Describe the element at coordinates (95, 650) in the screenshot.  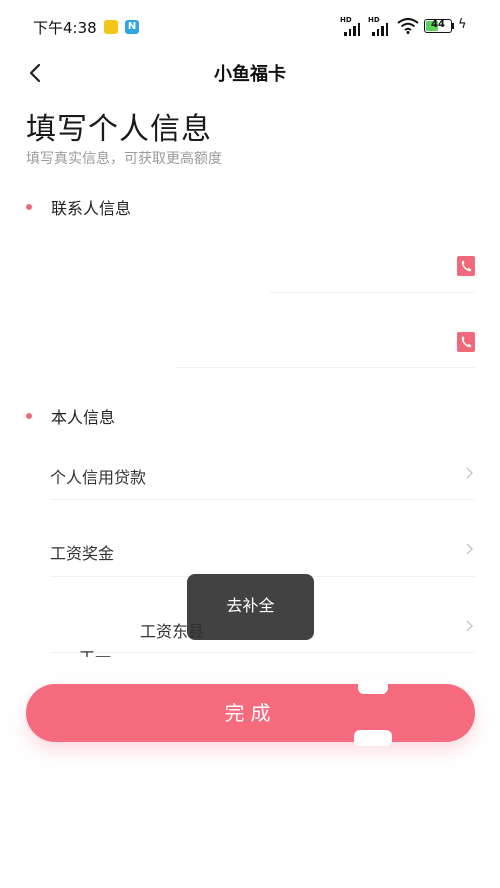
I see `text-fragment: 工一` at that location.